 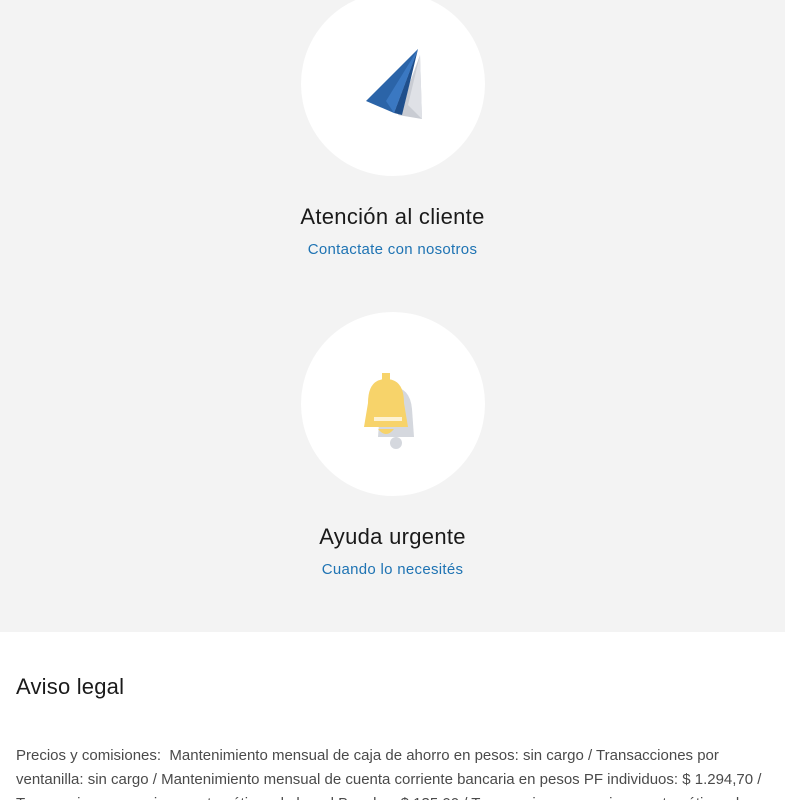 I want to click on urgent-help-link: Cuando lo necesités, so click(x=393, y=570).